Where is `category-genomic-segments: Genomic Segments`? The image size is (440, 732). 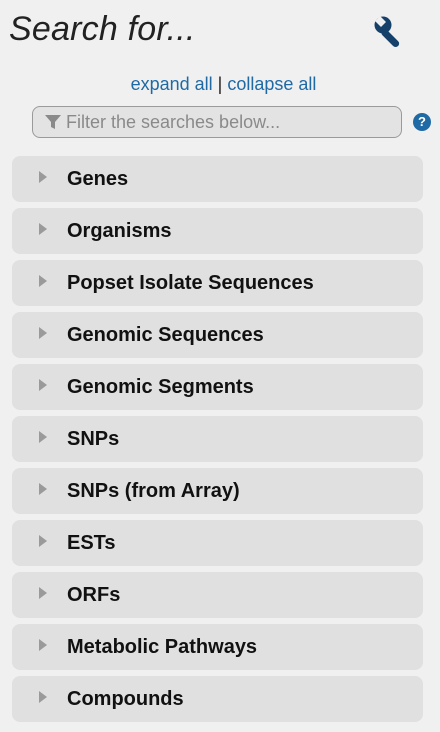 category-genomic-segments: Genomic Segments is located at coordinates (217, 387).